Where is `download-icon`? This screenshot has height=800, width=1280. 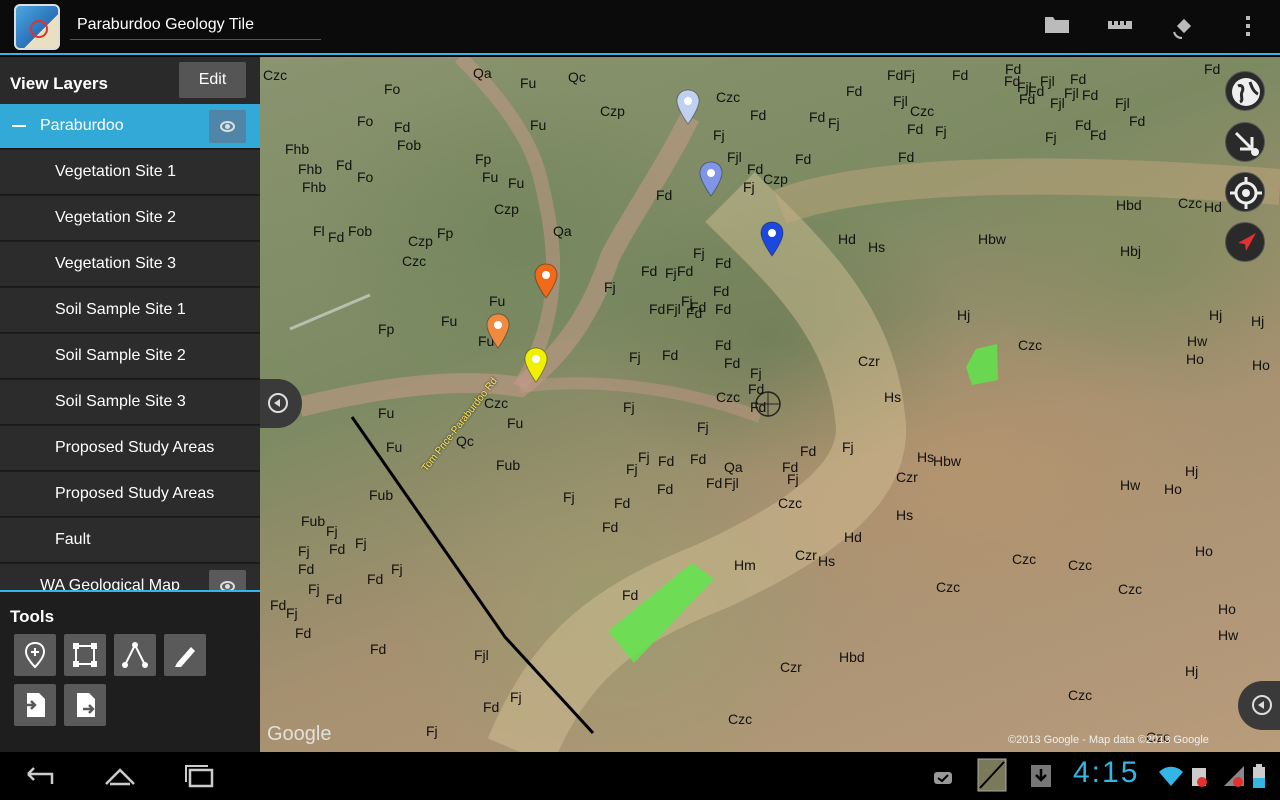 download-icon is located at coordinates (1041, 776).